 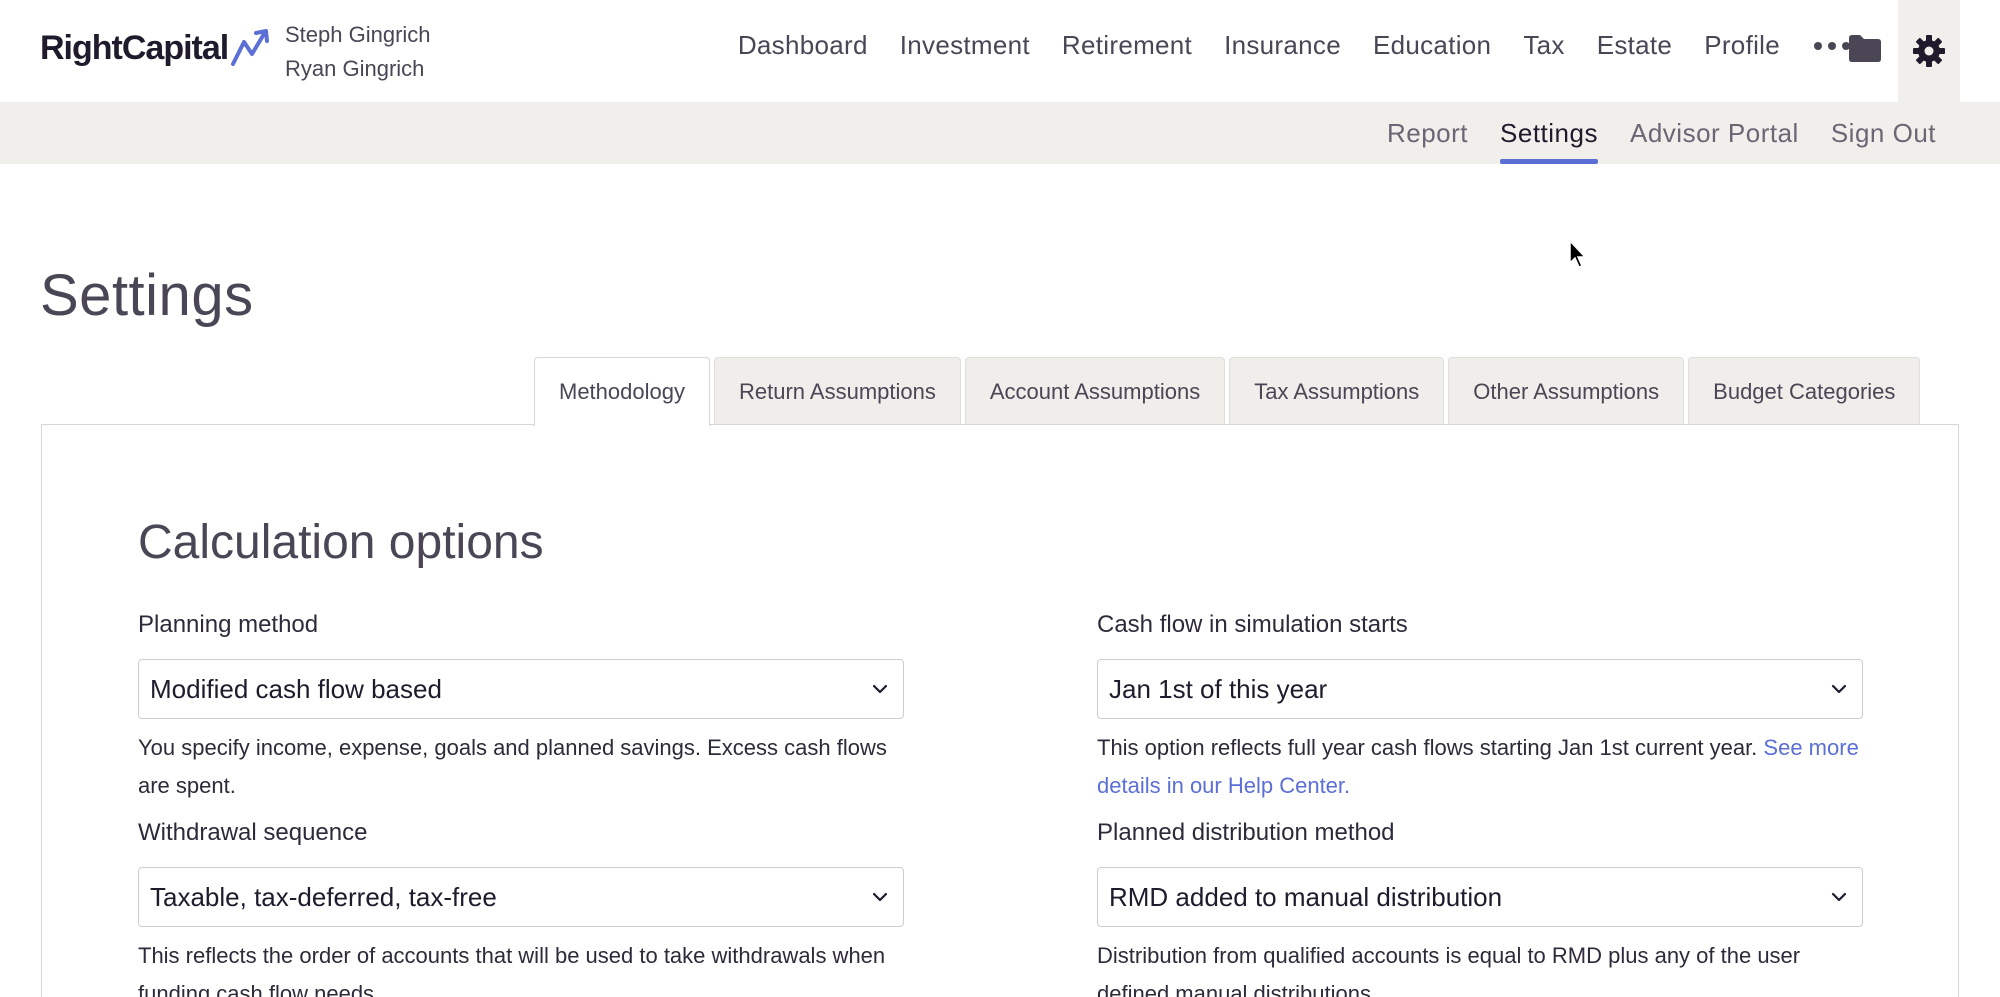 I want to click on settings-gear-button, so click(x=1929, y=51).